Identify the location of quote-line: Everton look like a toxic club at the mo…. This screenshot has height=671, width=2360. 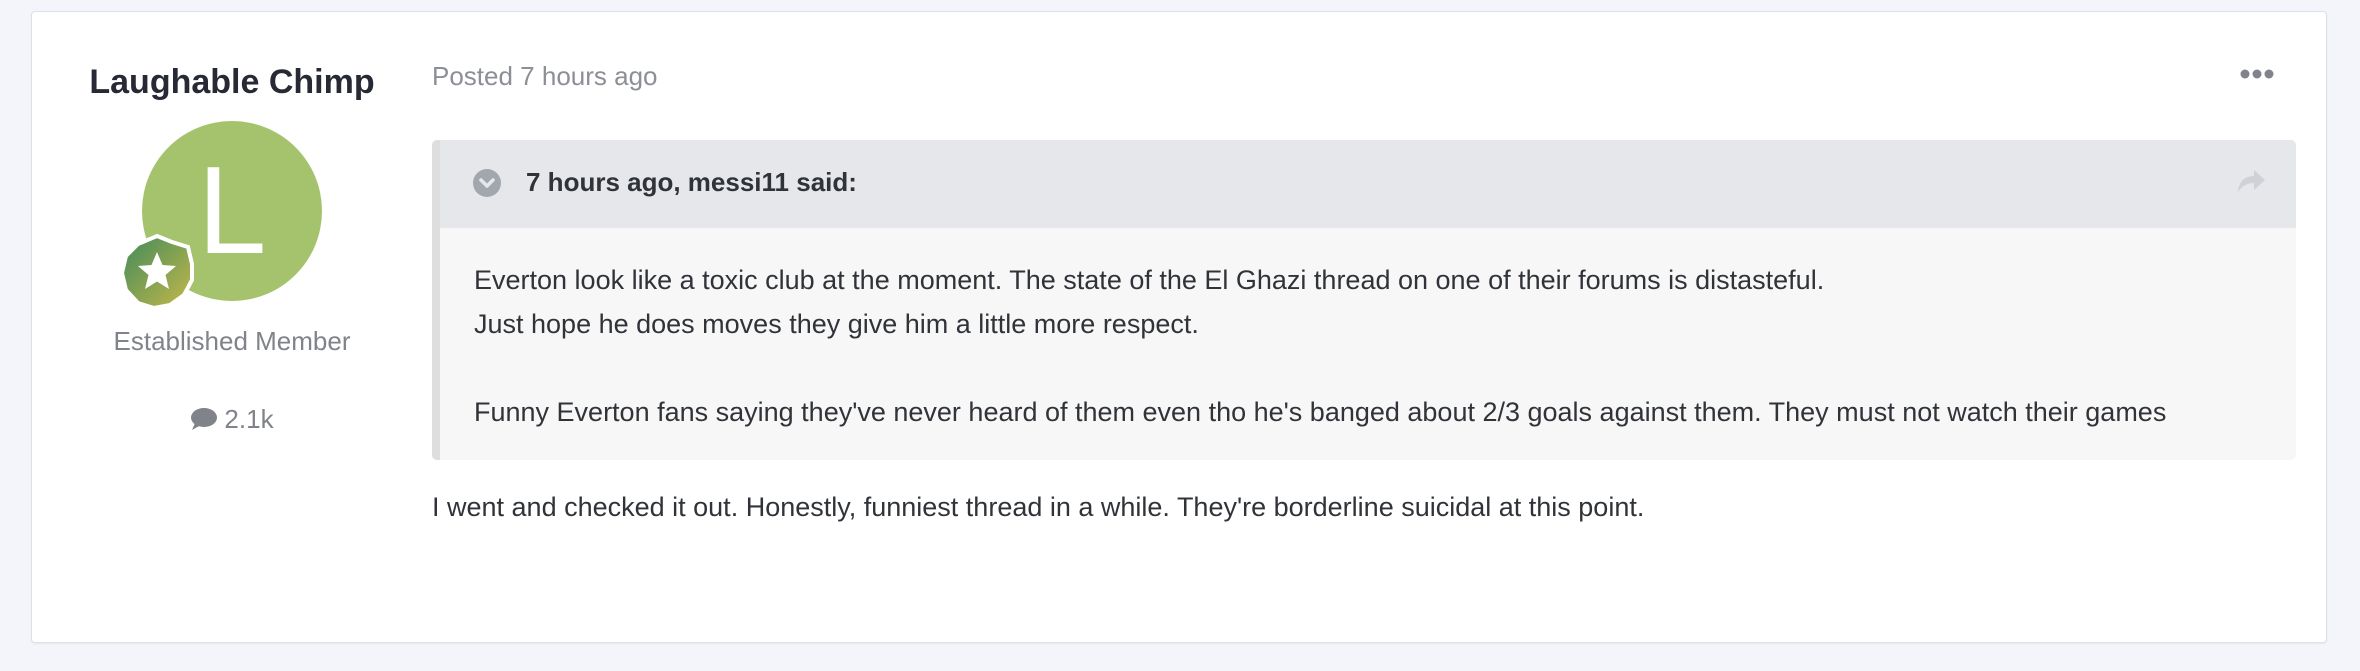
(1149, 280).